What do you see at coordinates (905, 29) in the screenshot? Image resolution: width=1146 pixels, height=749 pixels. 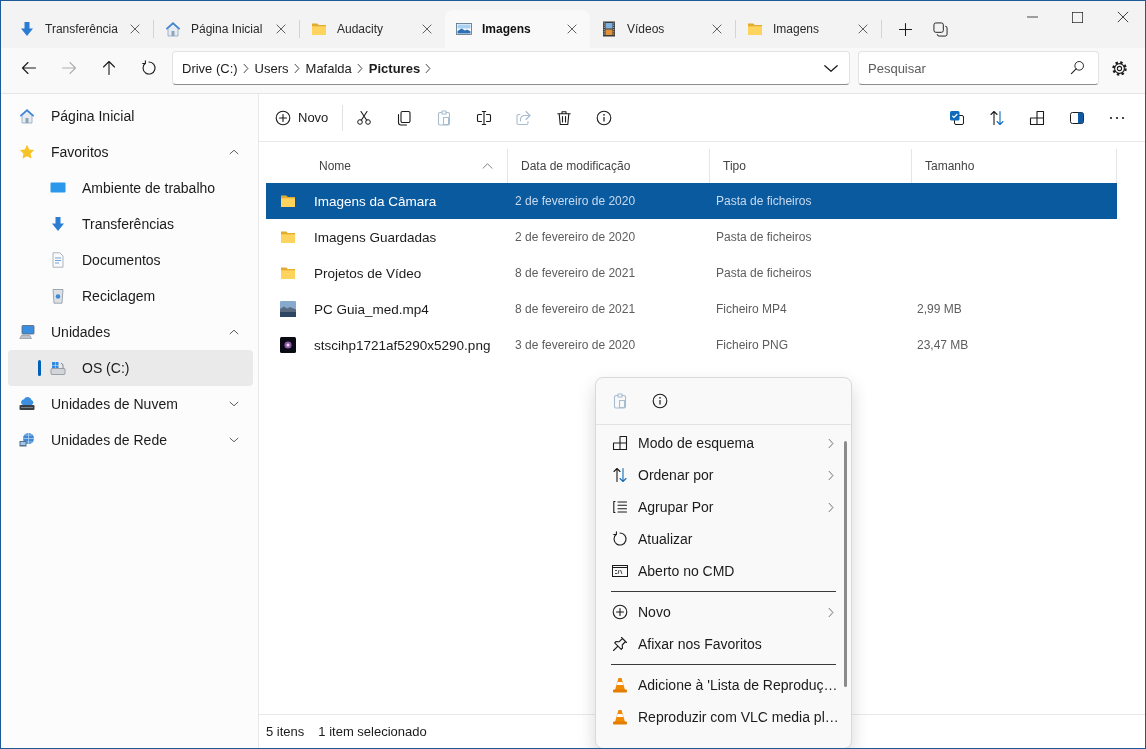 I see `plus-icon` at bounding box center [905, 29].